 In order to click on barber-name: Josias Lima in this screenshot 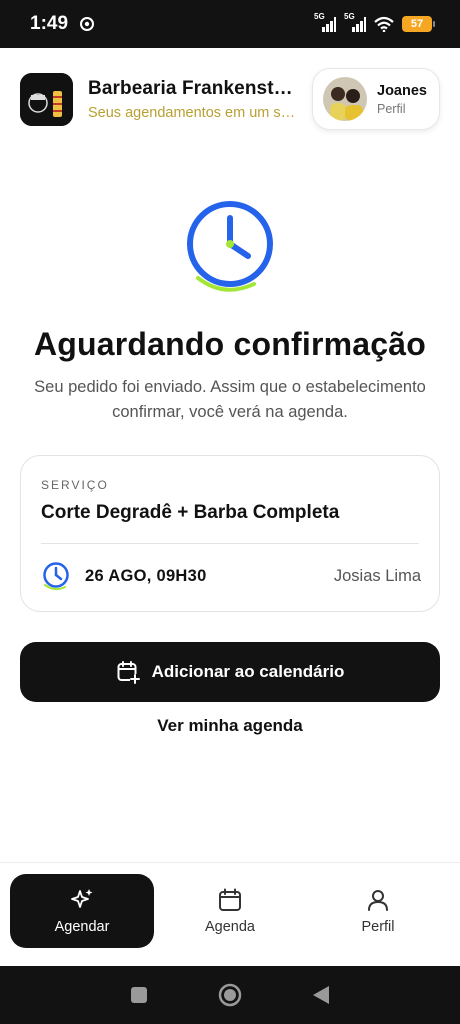, I will do `click(377, 575)`.